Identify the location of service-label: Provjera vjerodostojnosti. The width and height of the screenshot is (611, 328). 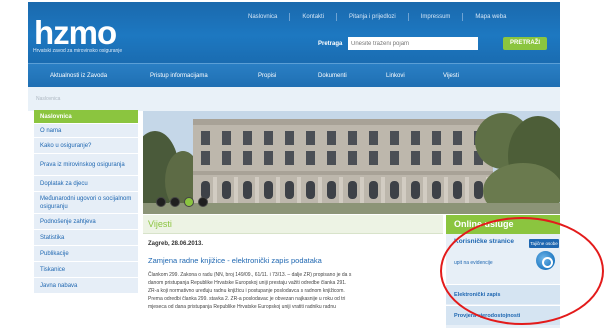
(487, 316).